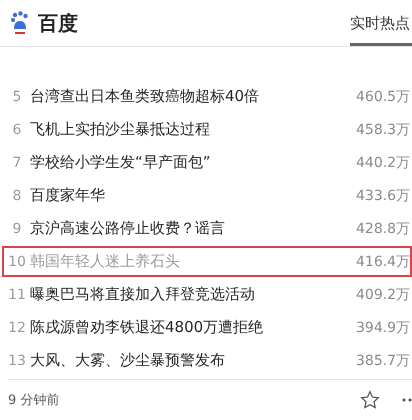  What do you see at coordinates (383, 229) in the screenshot?
I see `heat-value: 428.8万` at bounding box center [383, 229].